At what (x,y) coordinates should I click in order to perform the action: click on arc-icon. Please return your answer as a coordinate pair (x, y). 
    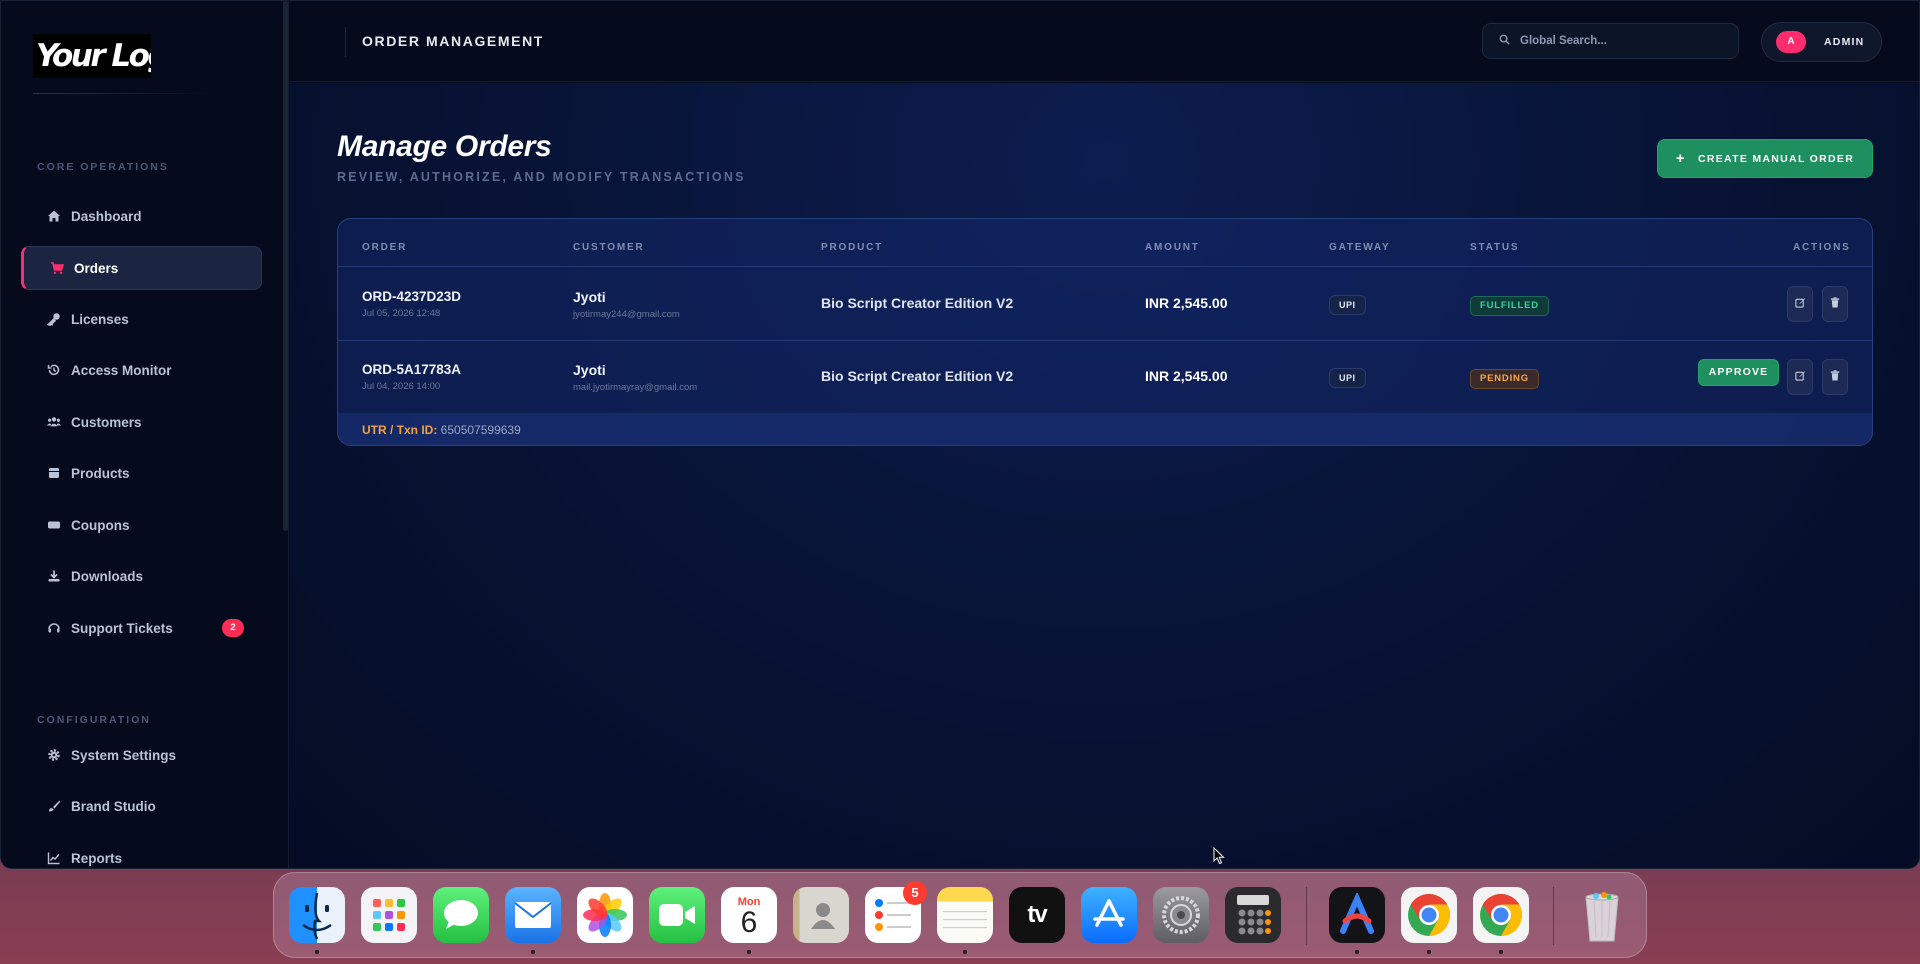
    Looking at the image, I should click on (1357, 915).